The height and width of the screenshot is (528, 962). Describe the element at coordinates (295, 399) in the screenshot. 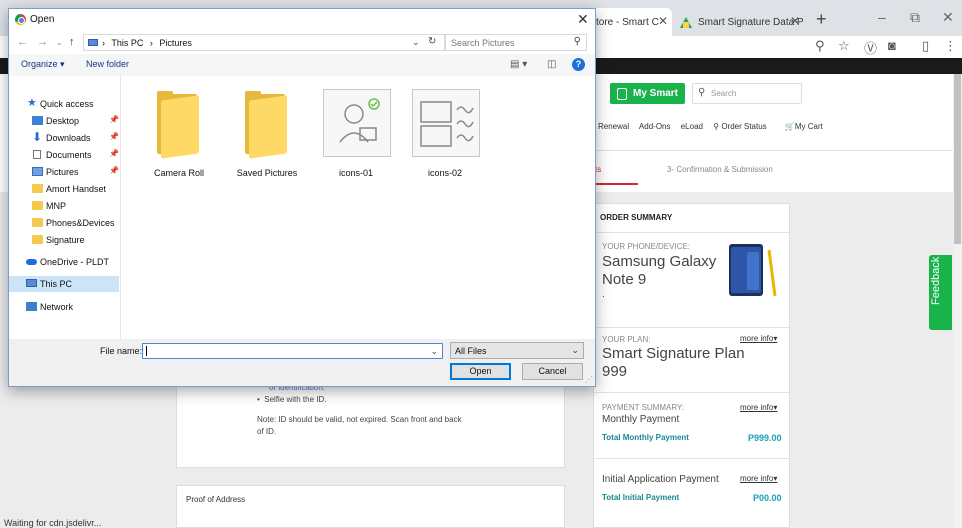

I see `bullet-text: Selfie with the ID.` at that location.